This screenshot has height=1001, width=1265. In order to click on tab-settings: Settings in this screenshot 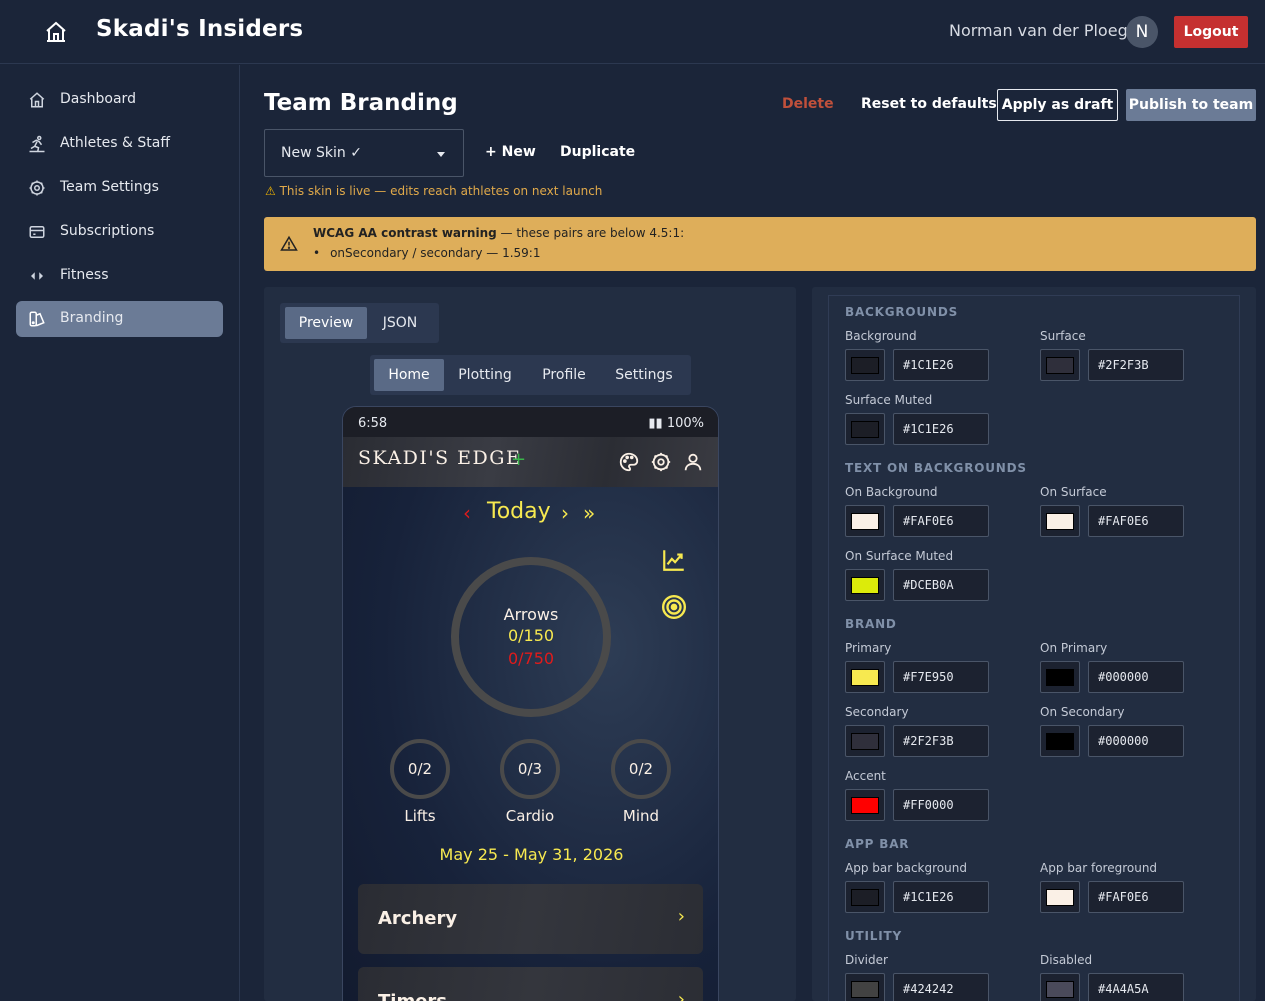, I will do `click(644, 375)`.